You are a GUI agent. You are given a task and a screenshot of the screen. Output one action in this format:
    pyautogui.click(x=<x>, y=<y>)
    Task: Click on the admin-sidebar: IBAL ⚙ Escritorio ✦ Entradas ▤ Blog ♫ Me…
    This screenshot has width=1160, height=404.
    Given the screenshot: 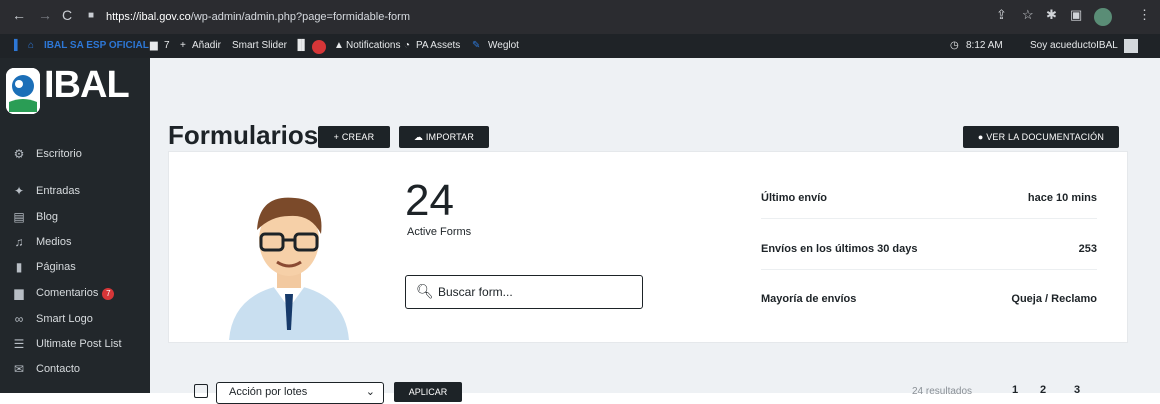 What is the action you would take?
    pyautogui.click(x=75, y=225)
    